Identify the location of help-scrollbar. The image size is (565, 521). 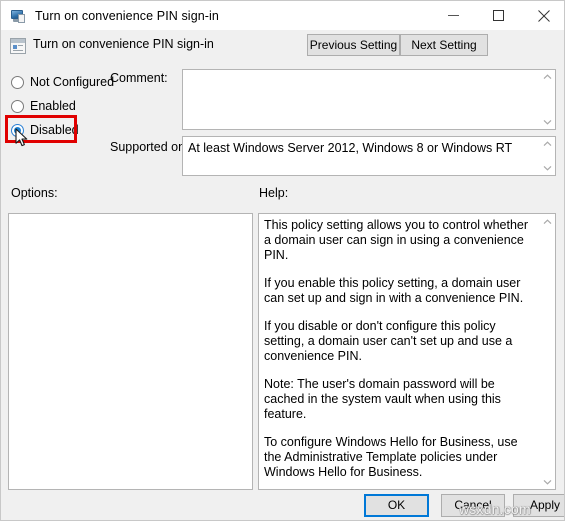
(547, 351).